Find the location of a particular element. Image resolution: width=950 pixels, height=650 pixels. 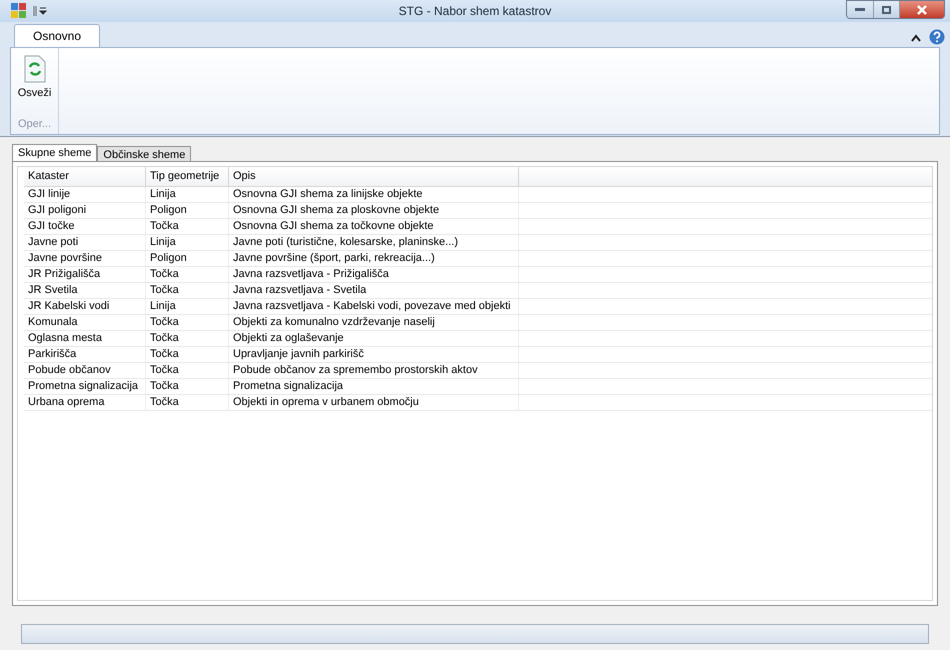

refresh-button: Osveži is located at coordinates (35, 78).